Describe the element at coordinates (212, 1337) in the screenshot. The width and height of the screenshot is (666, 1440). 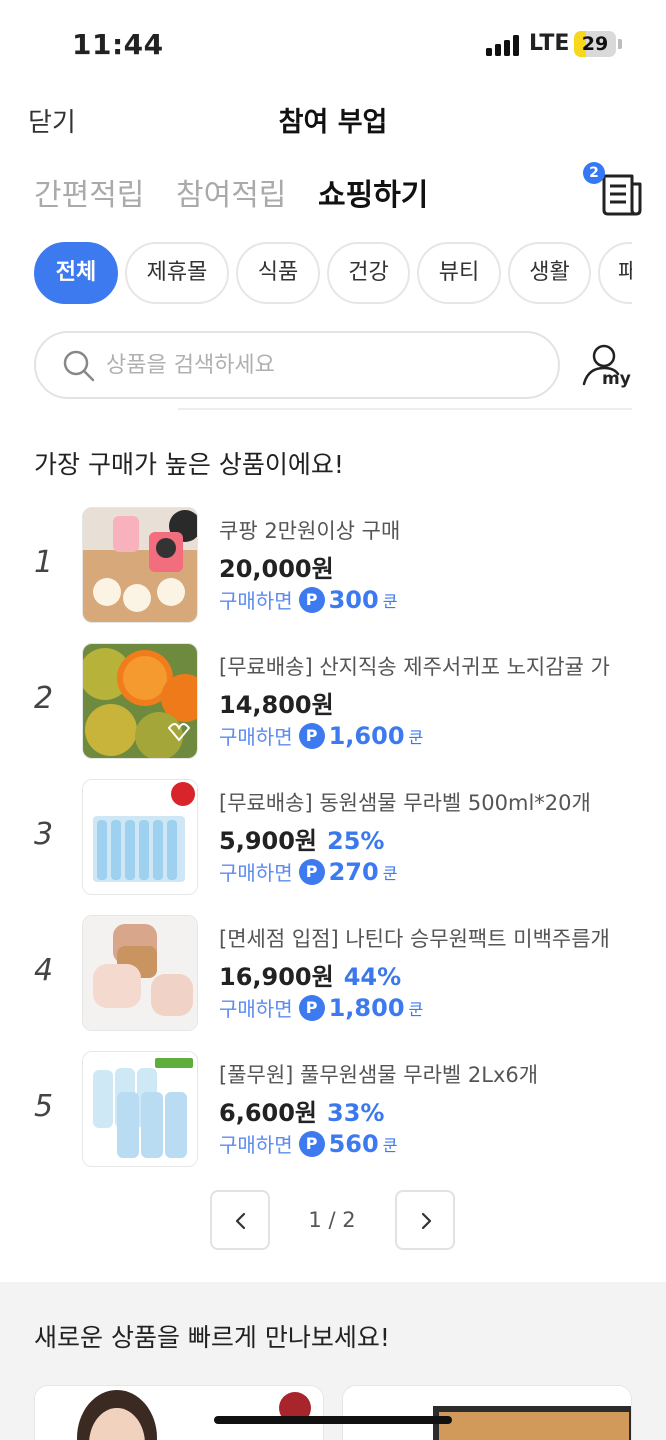
I see `new-section-title: 새로운 상품을 빠르게 만나보세요!` at that location.